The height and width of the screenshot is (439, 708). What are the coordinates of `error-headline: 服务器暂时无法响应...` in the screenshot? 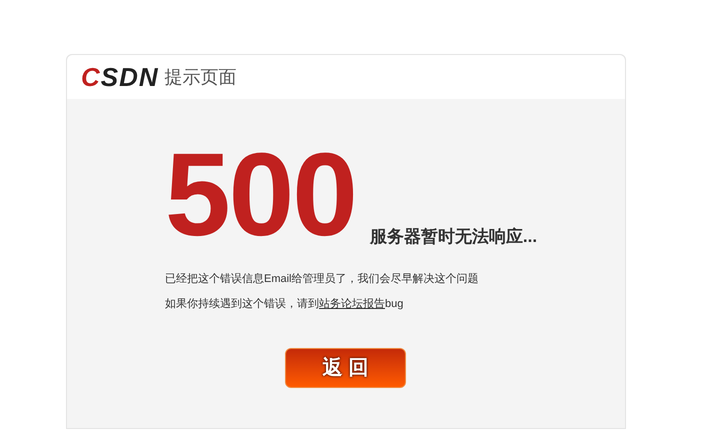 It's located at (454, 237).